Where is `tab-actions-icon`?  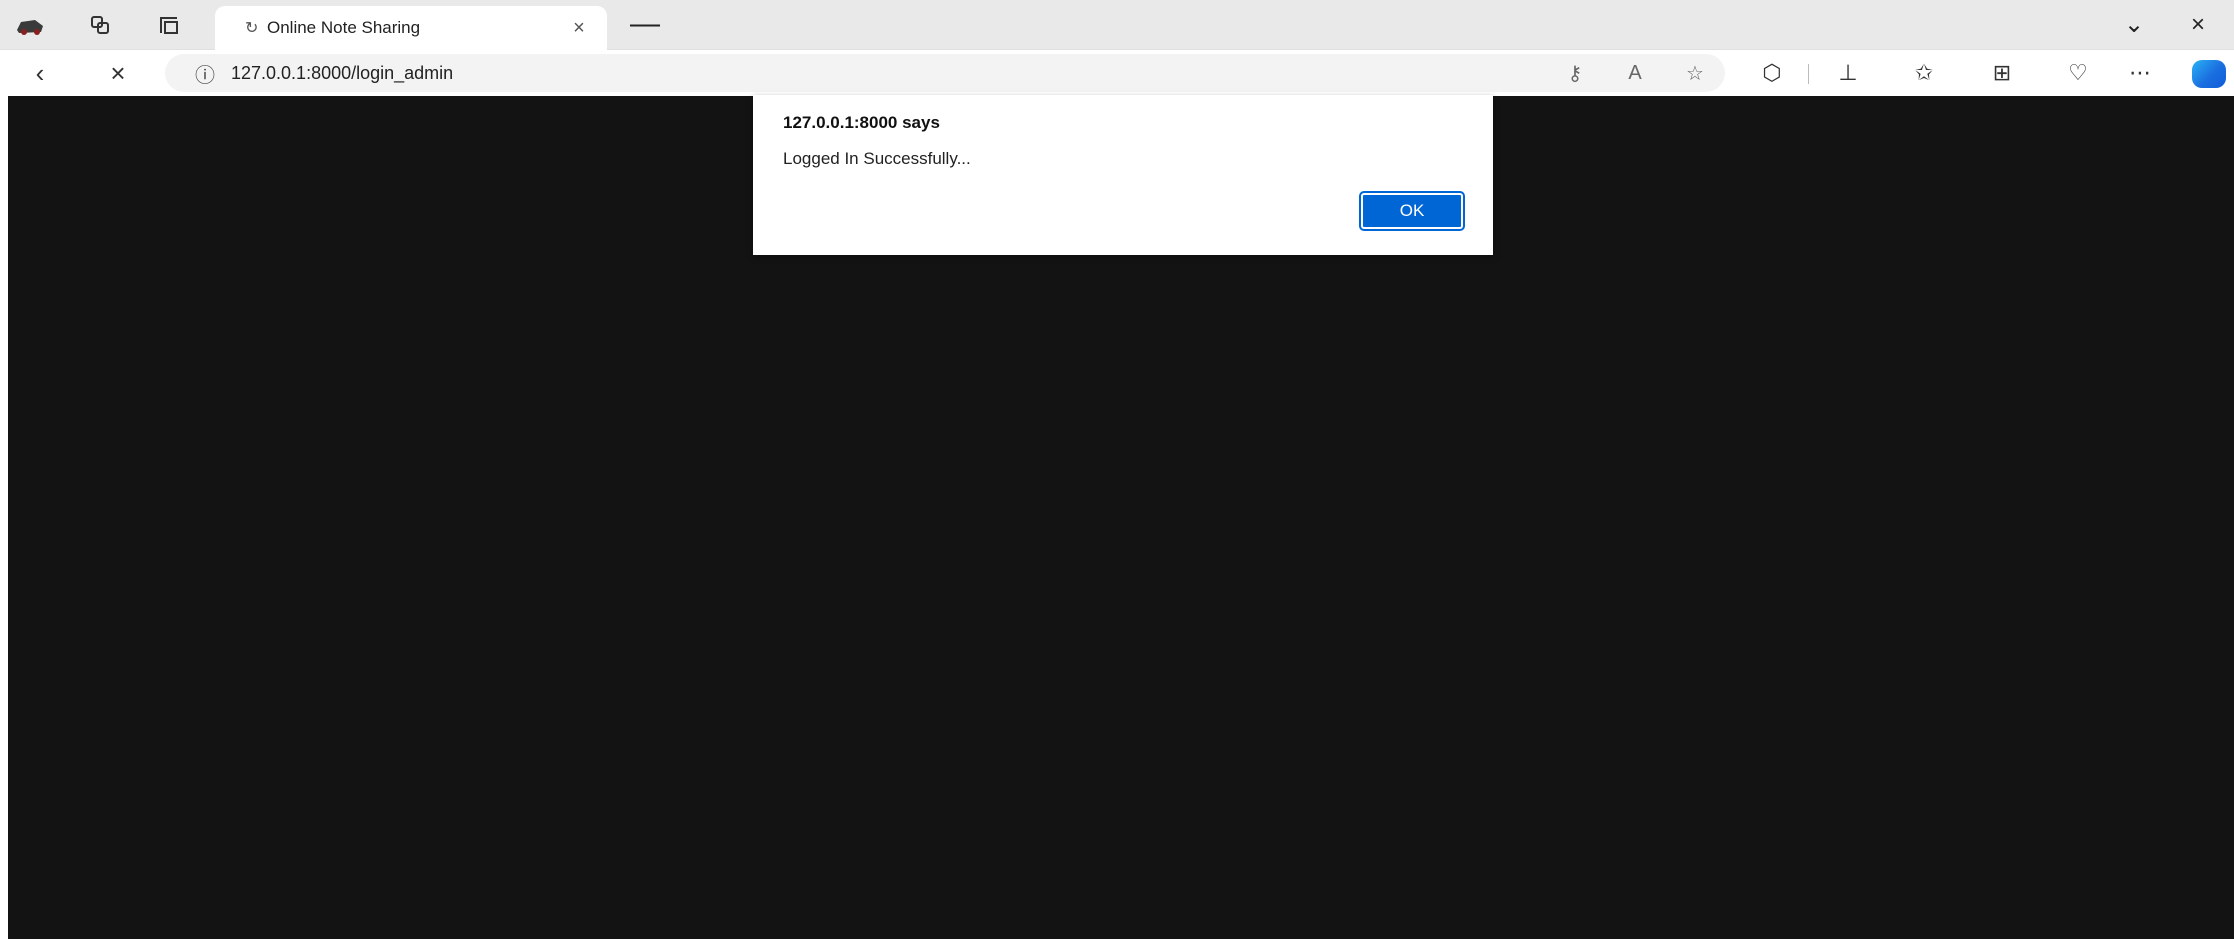
tab-actions-icon is located at coordinates (169, 25).